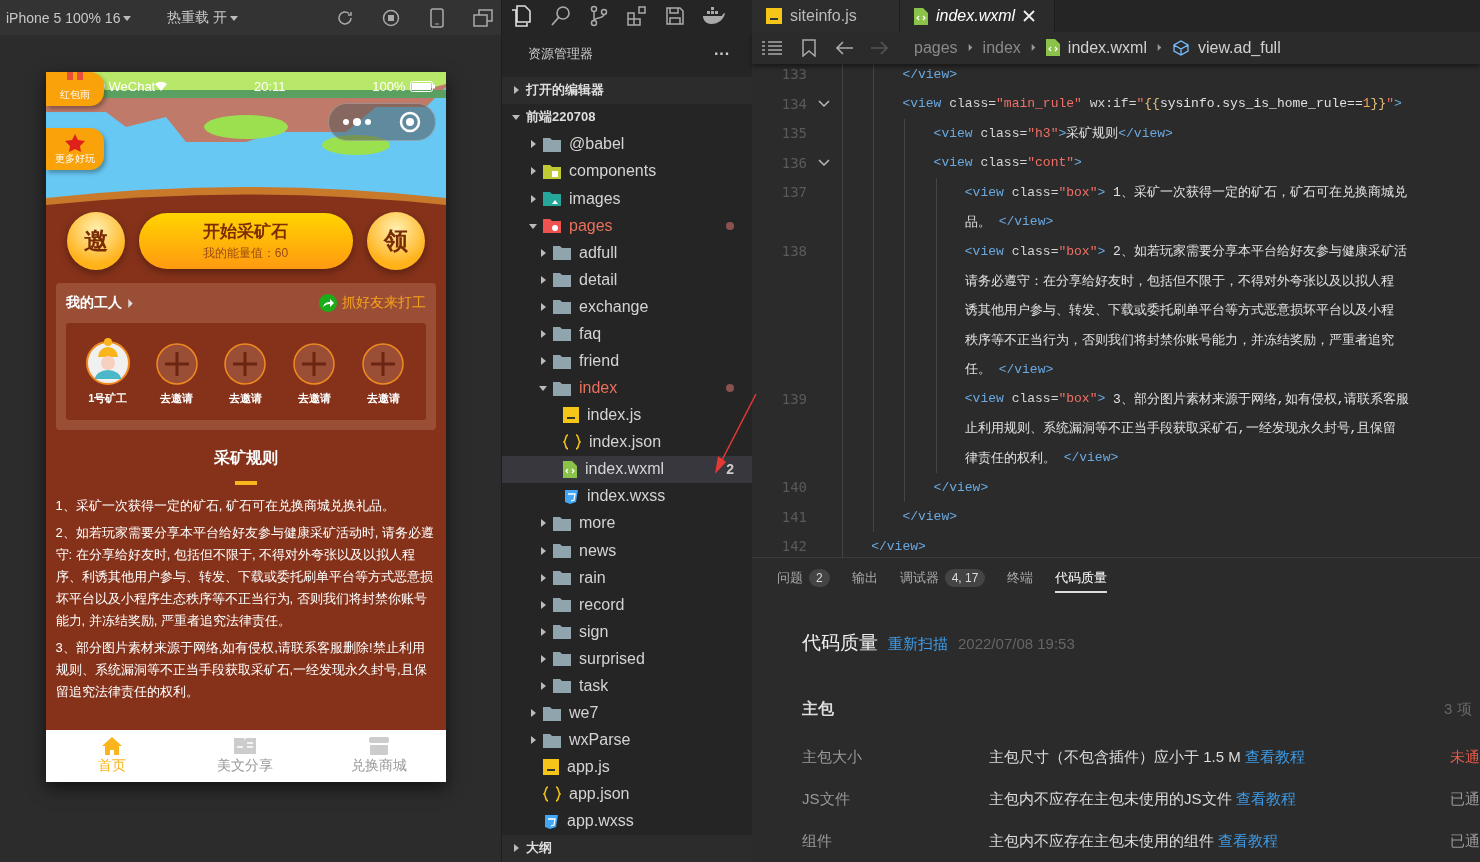 This screenshot has width=1480, height=862. I want to click on css-file-icon, so click(571, 496).